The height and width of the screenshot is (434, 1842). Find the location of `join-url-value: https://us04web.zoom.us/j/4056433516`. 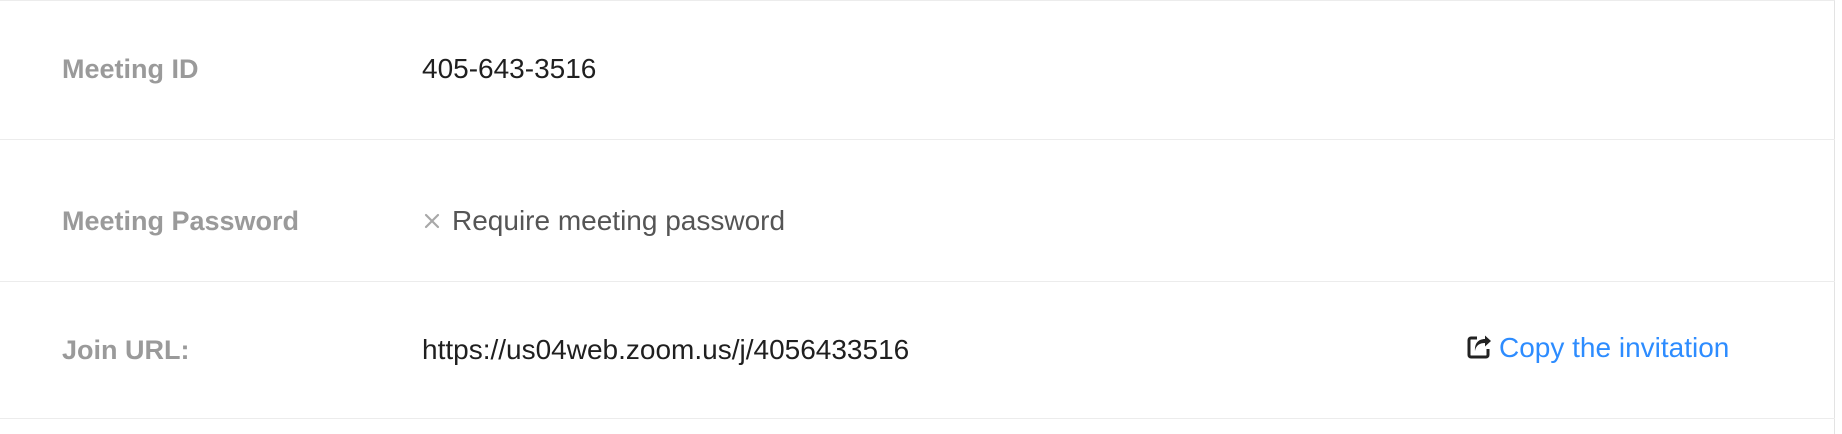

join-url-value: https://us04web.zoom.us/j/4056433516 is located at coordinates (666, 349).